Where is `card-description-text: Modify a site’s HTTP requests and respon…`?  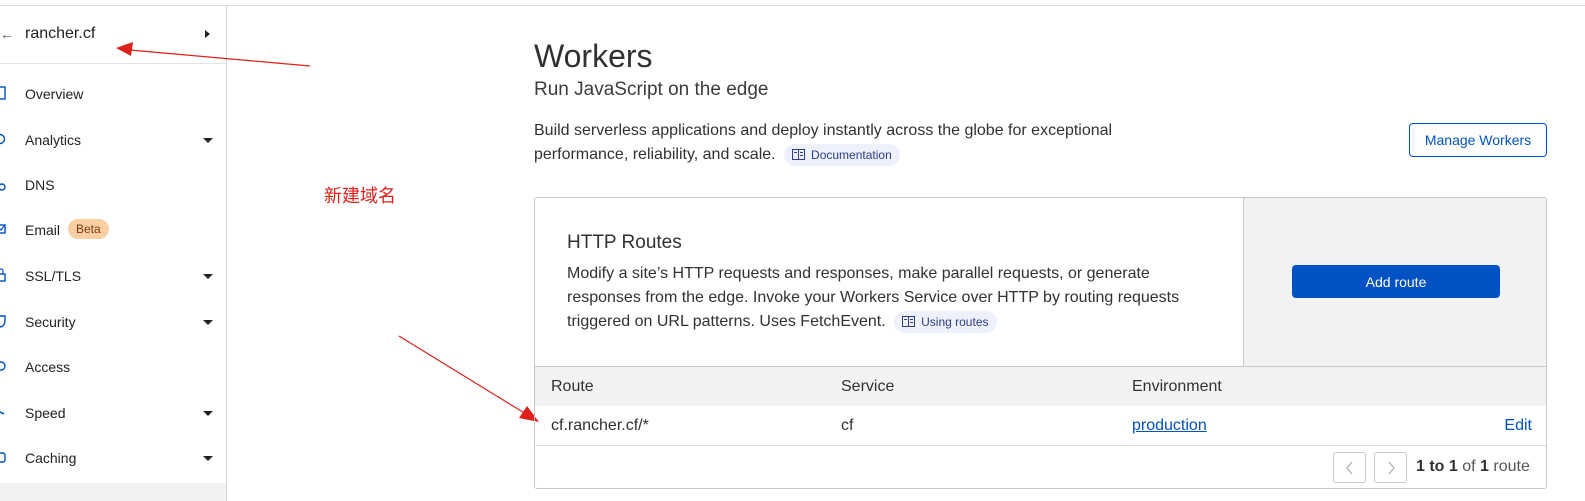
card-description-text: Modify a site’s HTTP requests and respon… is located at coordinates (873, 297).